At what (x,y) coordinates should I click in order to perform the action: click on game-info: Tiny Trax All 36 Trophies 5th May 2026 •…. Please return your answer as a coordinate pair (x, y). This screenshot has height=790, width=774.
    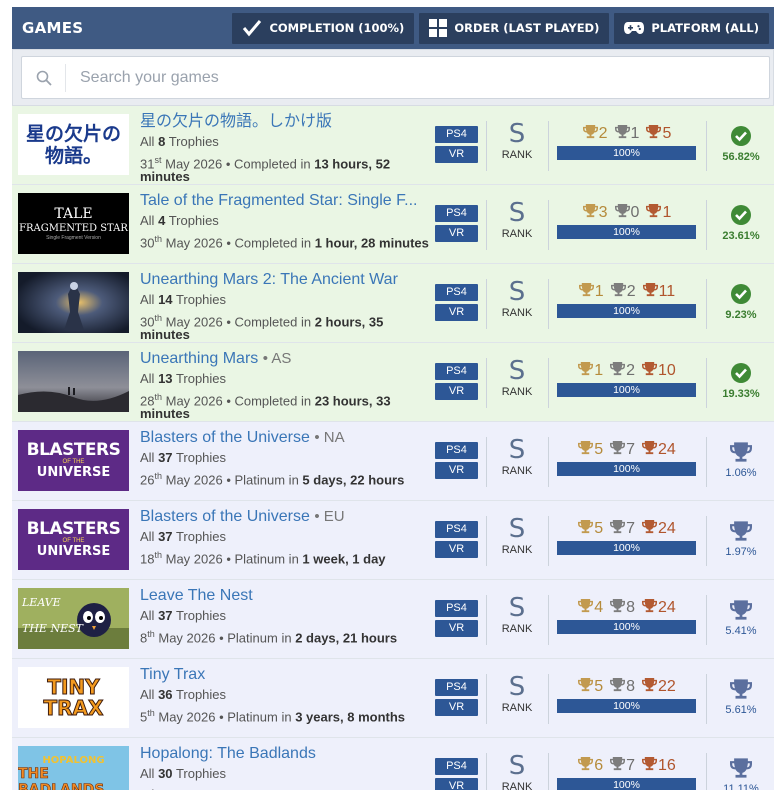
    Looking at the image, I should click on (285, 694).